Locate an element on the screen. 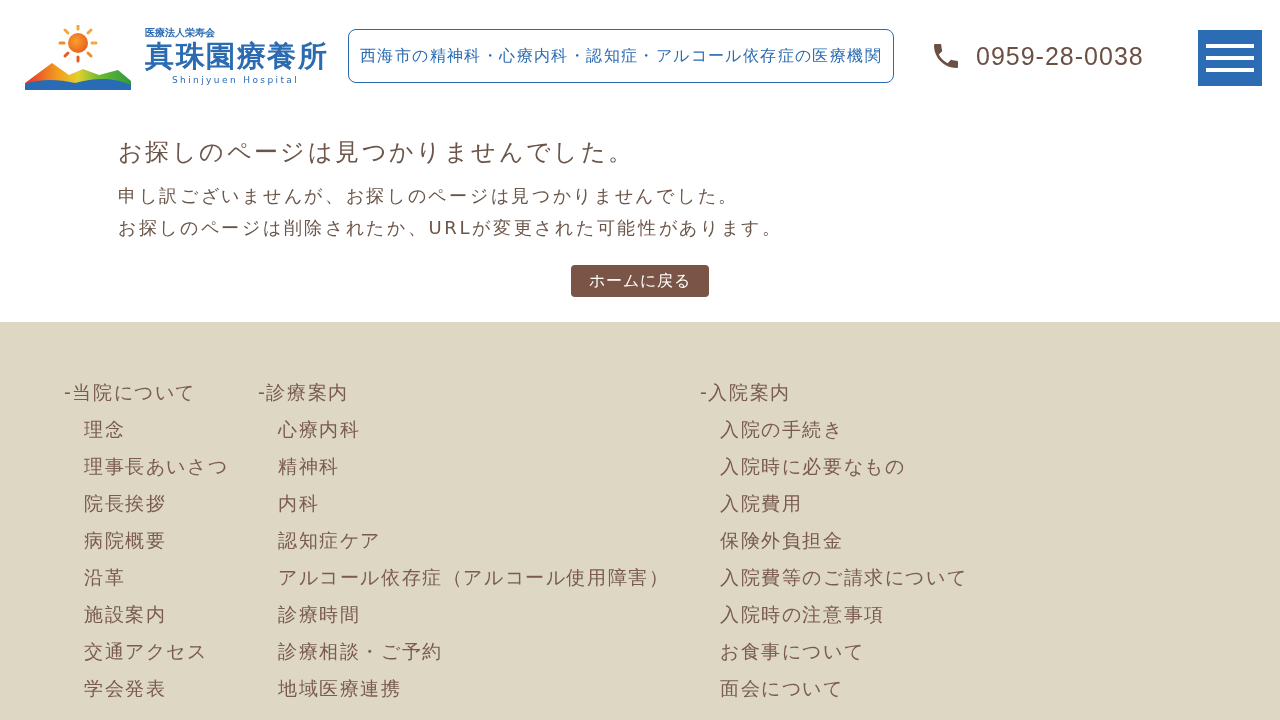 The height and width of the screenshot is (720, 1280). footer-link: 精神科 is located at coordinates (309, 466).